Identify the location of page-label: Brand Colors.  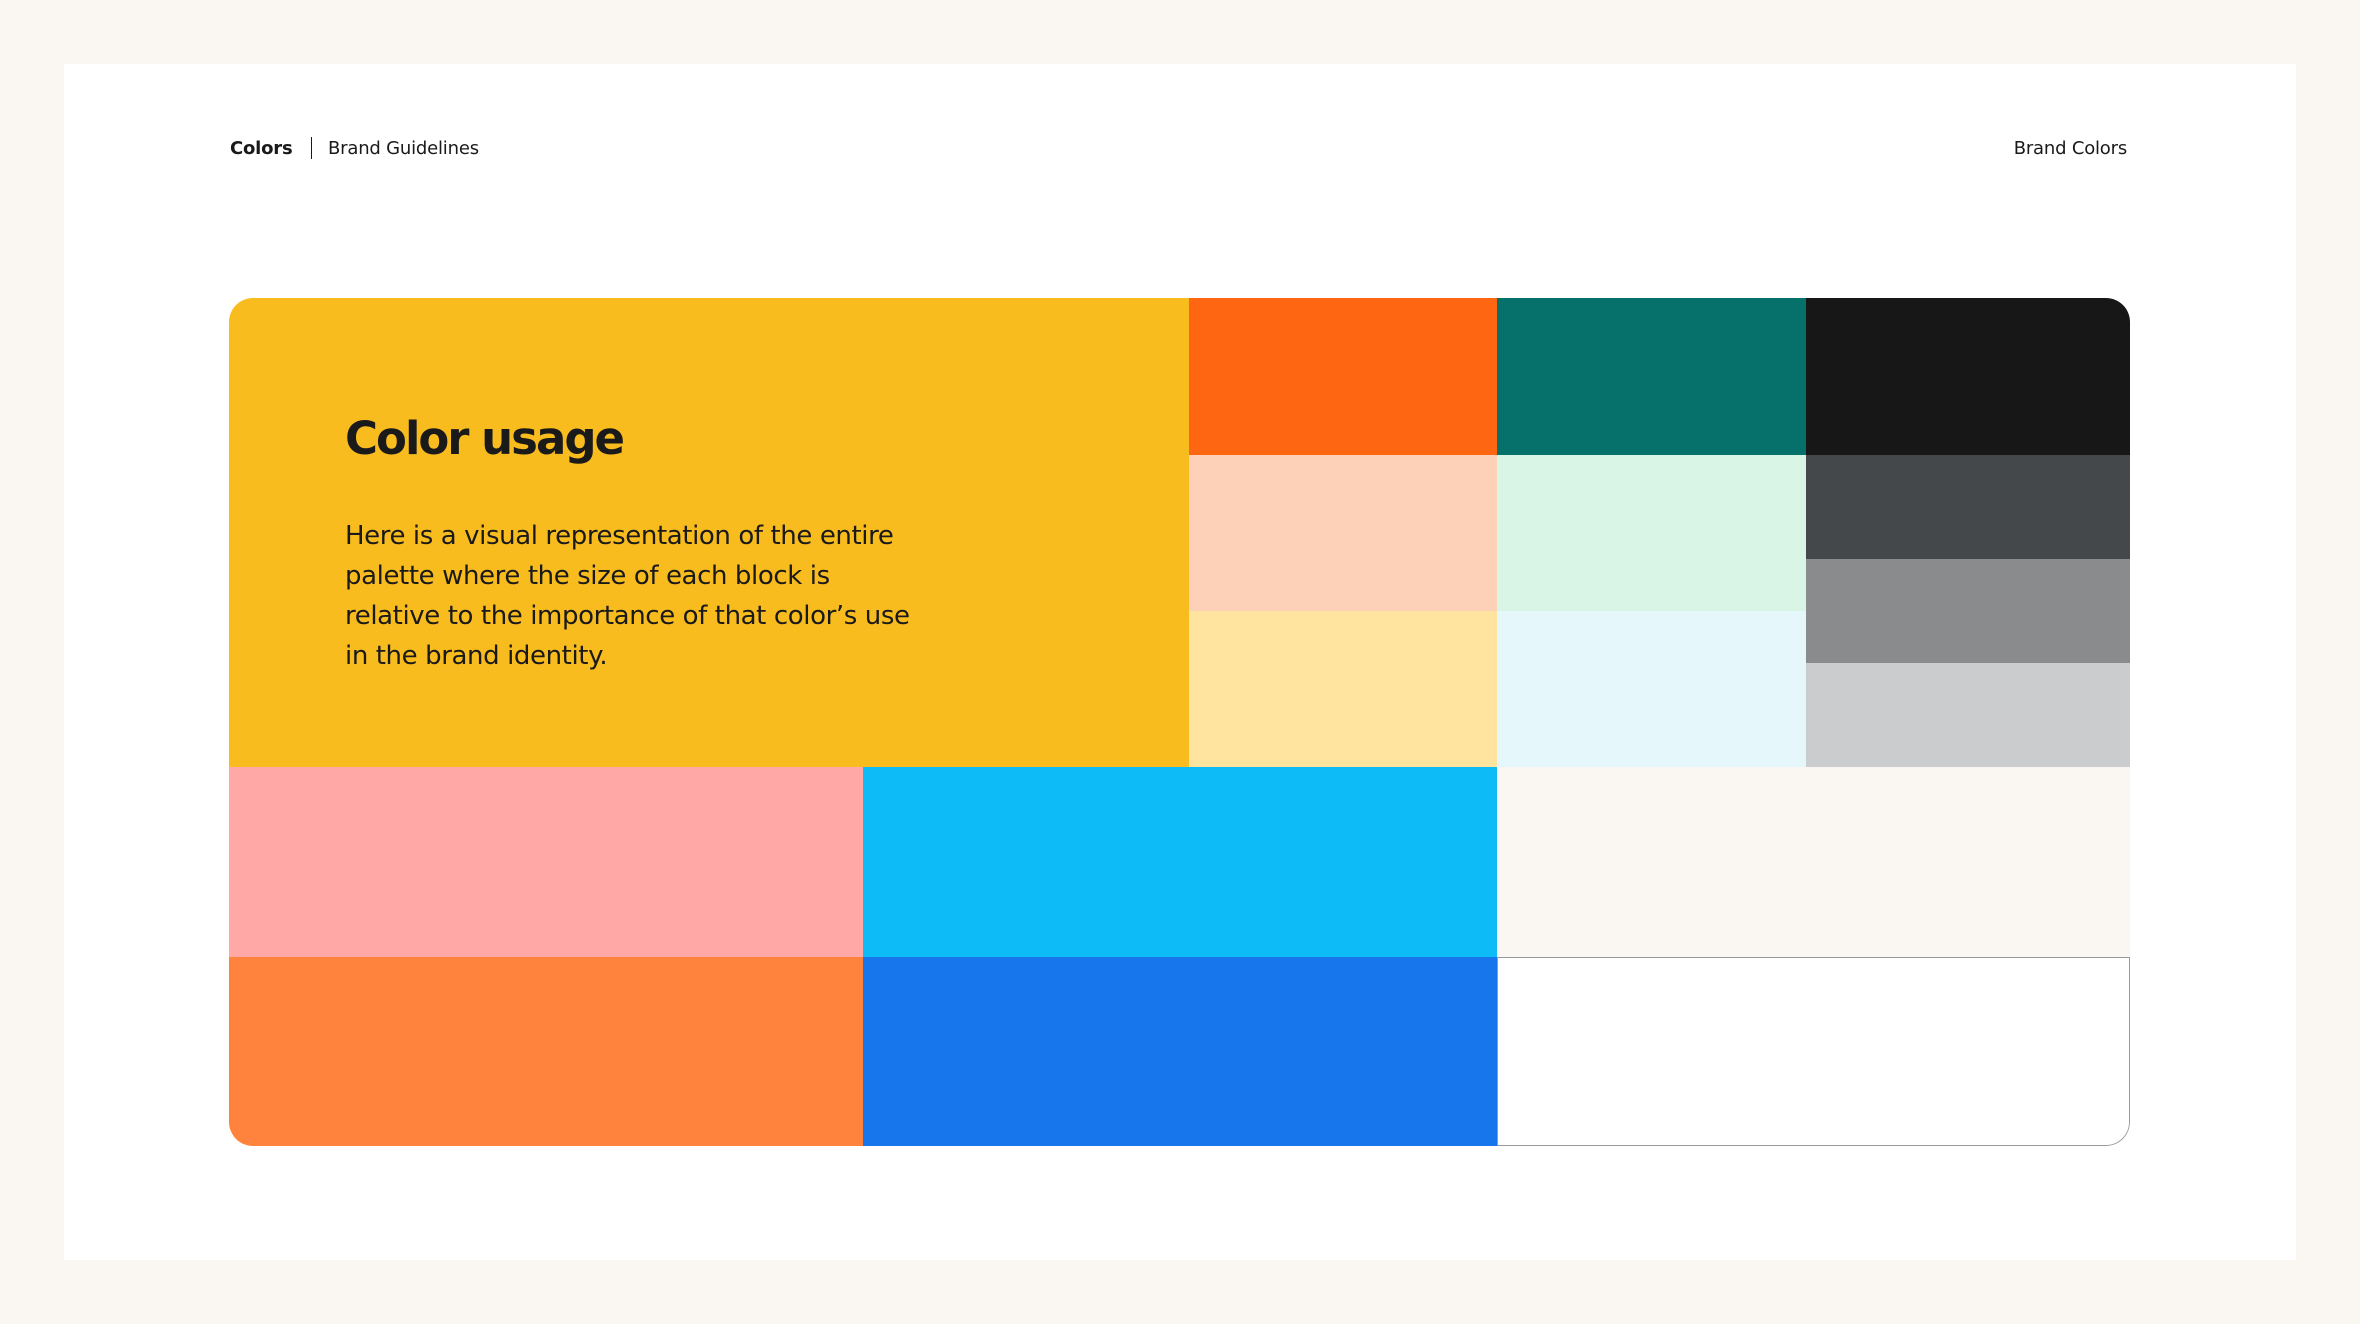
(2070, 148).